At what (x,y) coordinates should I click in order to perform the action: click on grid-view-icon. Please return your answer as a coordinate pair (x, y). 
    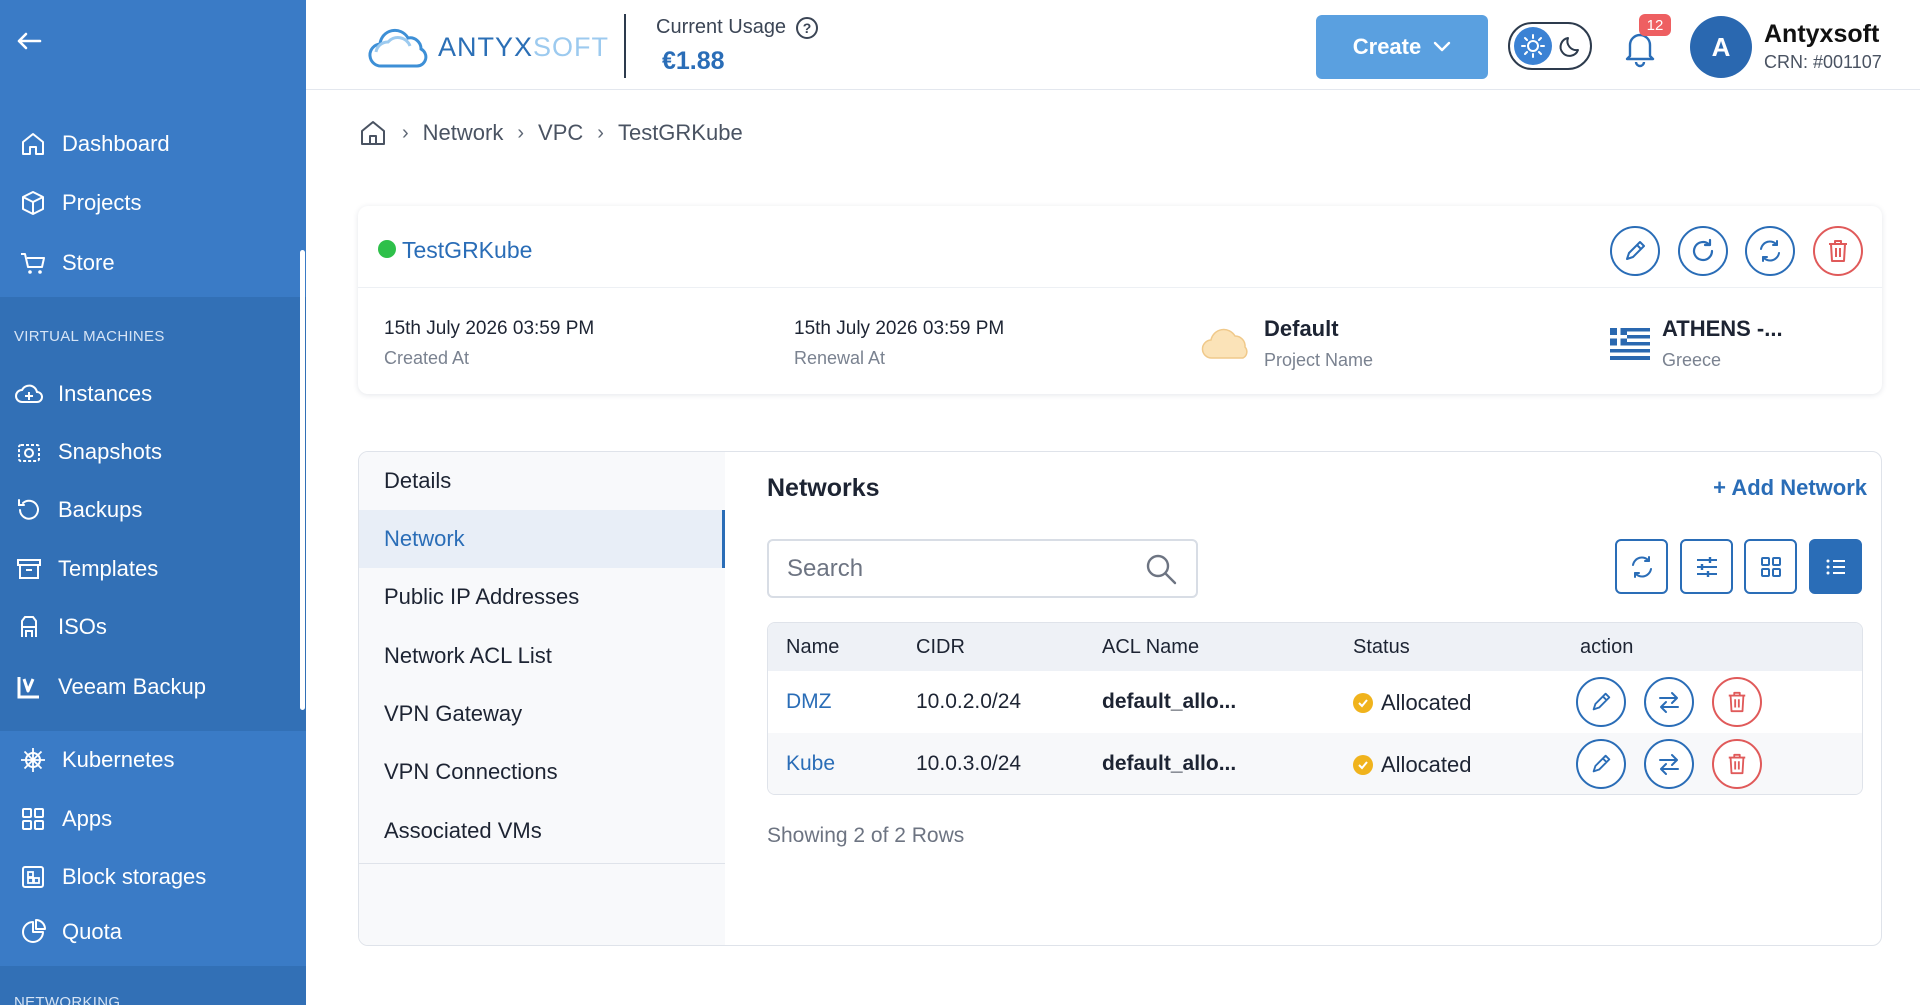
    Looking at the image, I should click on (1770, 566).